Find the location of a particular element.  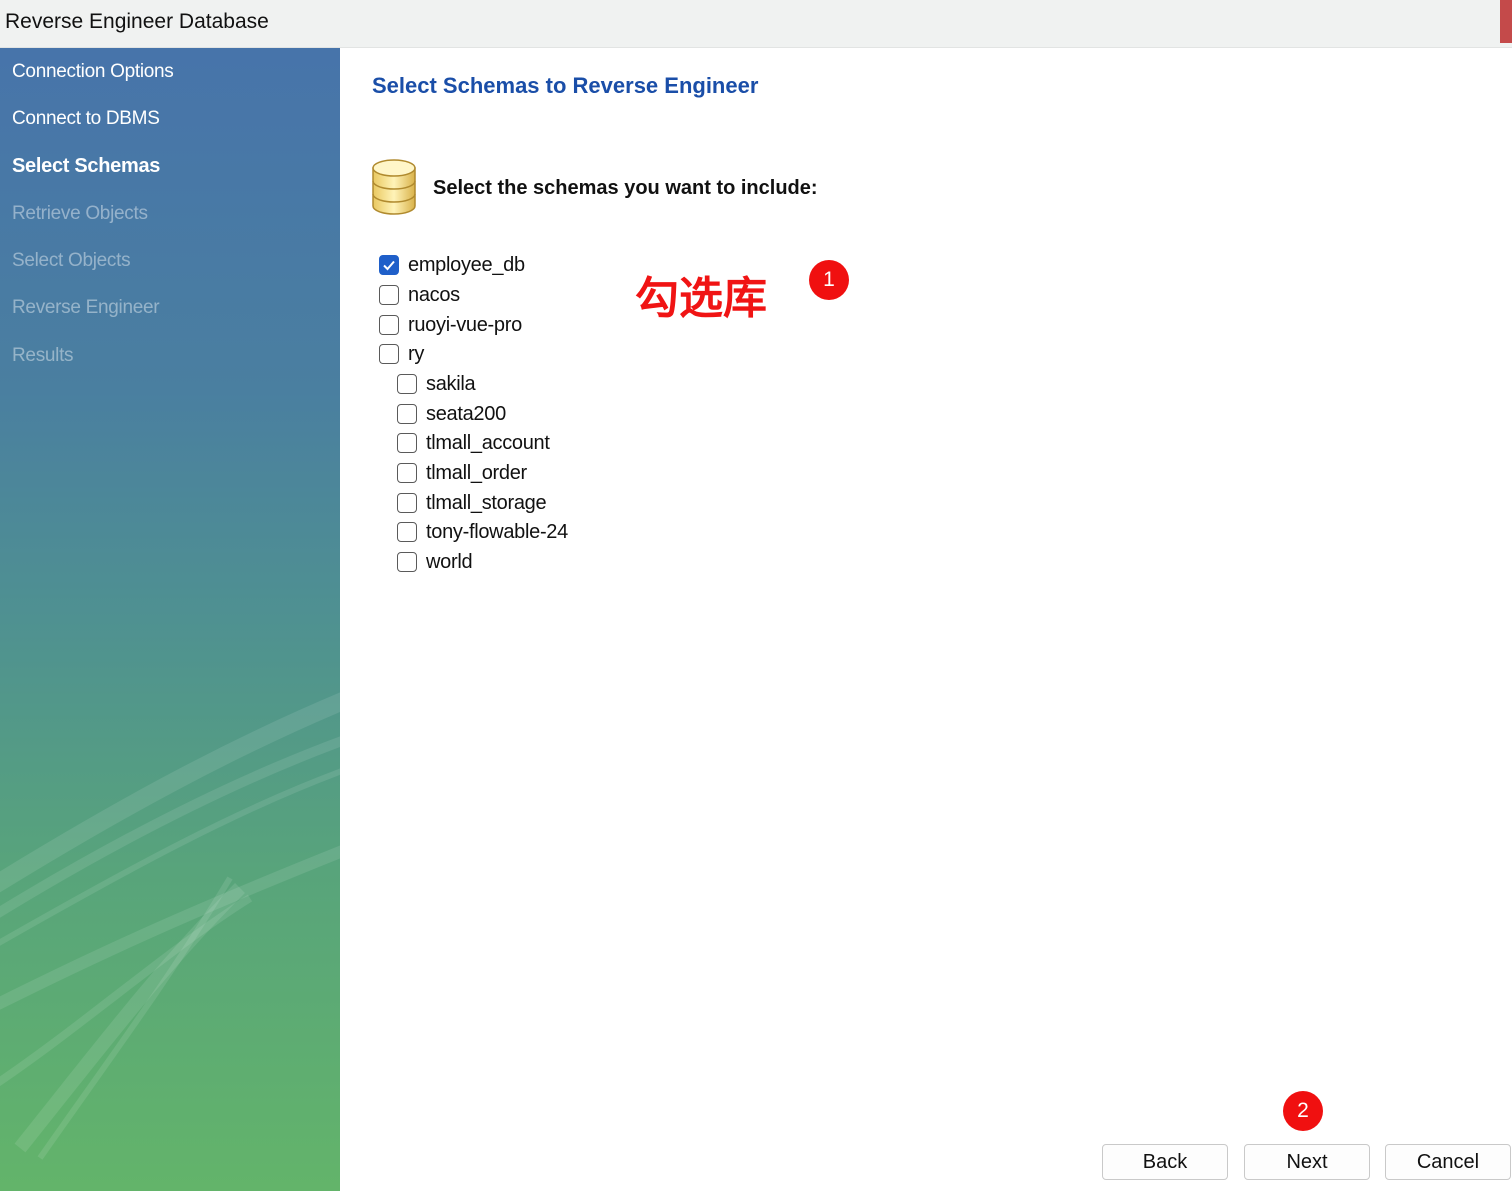

step-results: Results is located at coordinates (43, 355).